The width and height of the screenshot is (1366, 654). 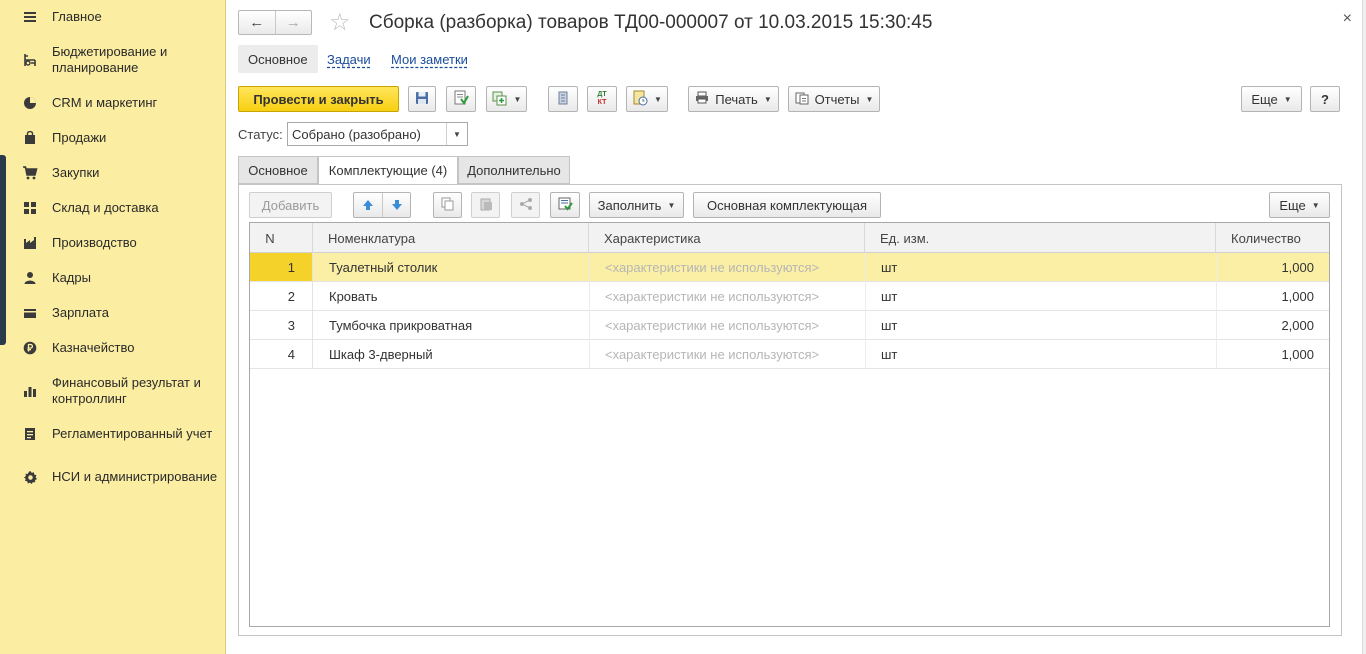 What do you see at coordinates (113, 103) in the screenshot?
I see `sidebar-item-crm: CRM и маркетинг` at bounding box center [113, 103].